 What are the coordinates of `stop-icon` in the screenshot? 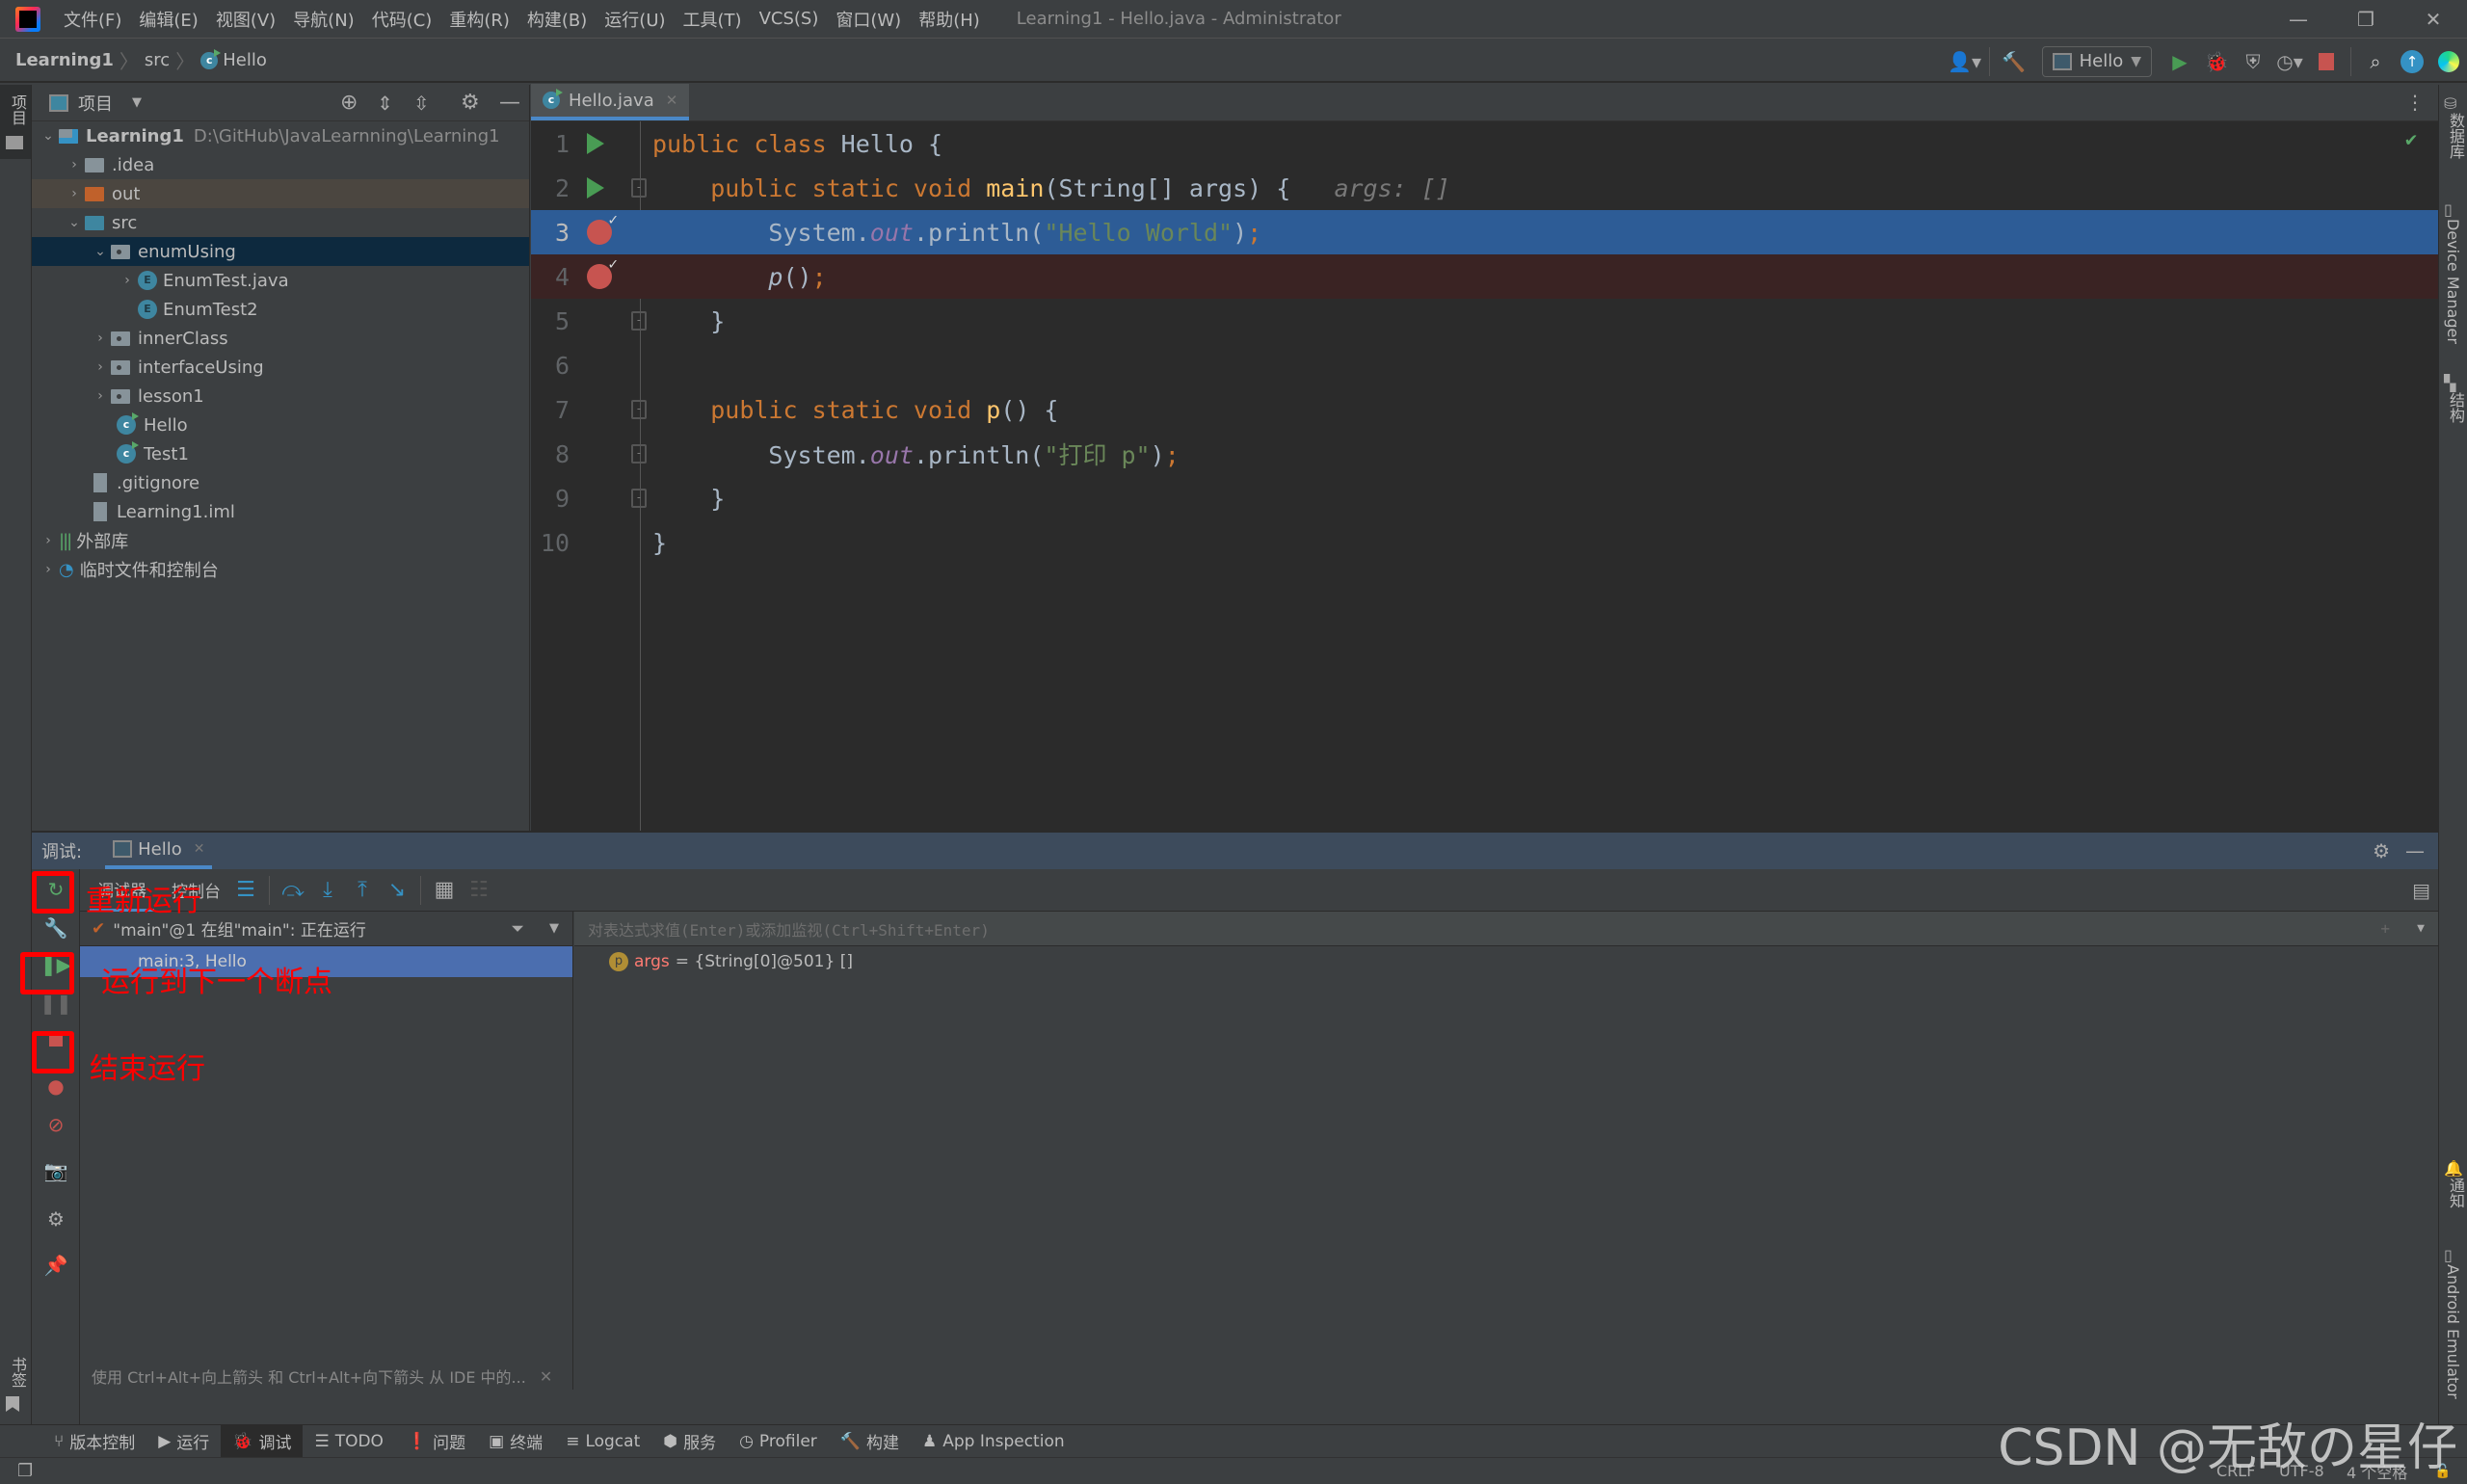 It's located at (2326, 61).